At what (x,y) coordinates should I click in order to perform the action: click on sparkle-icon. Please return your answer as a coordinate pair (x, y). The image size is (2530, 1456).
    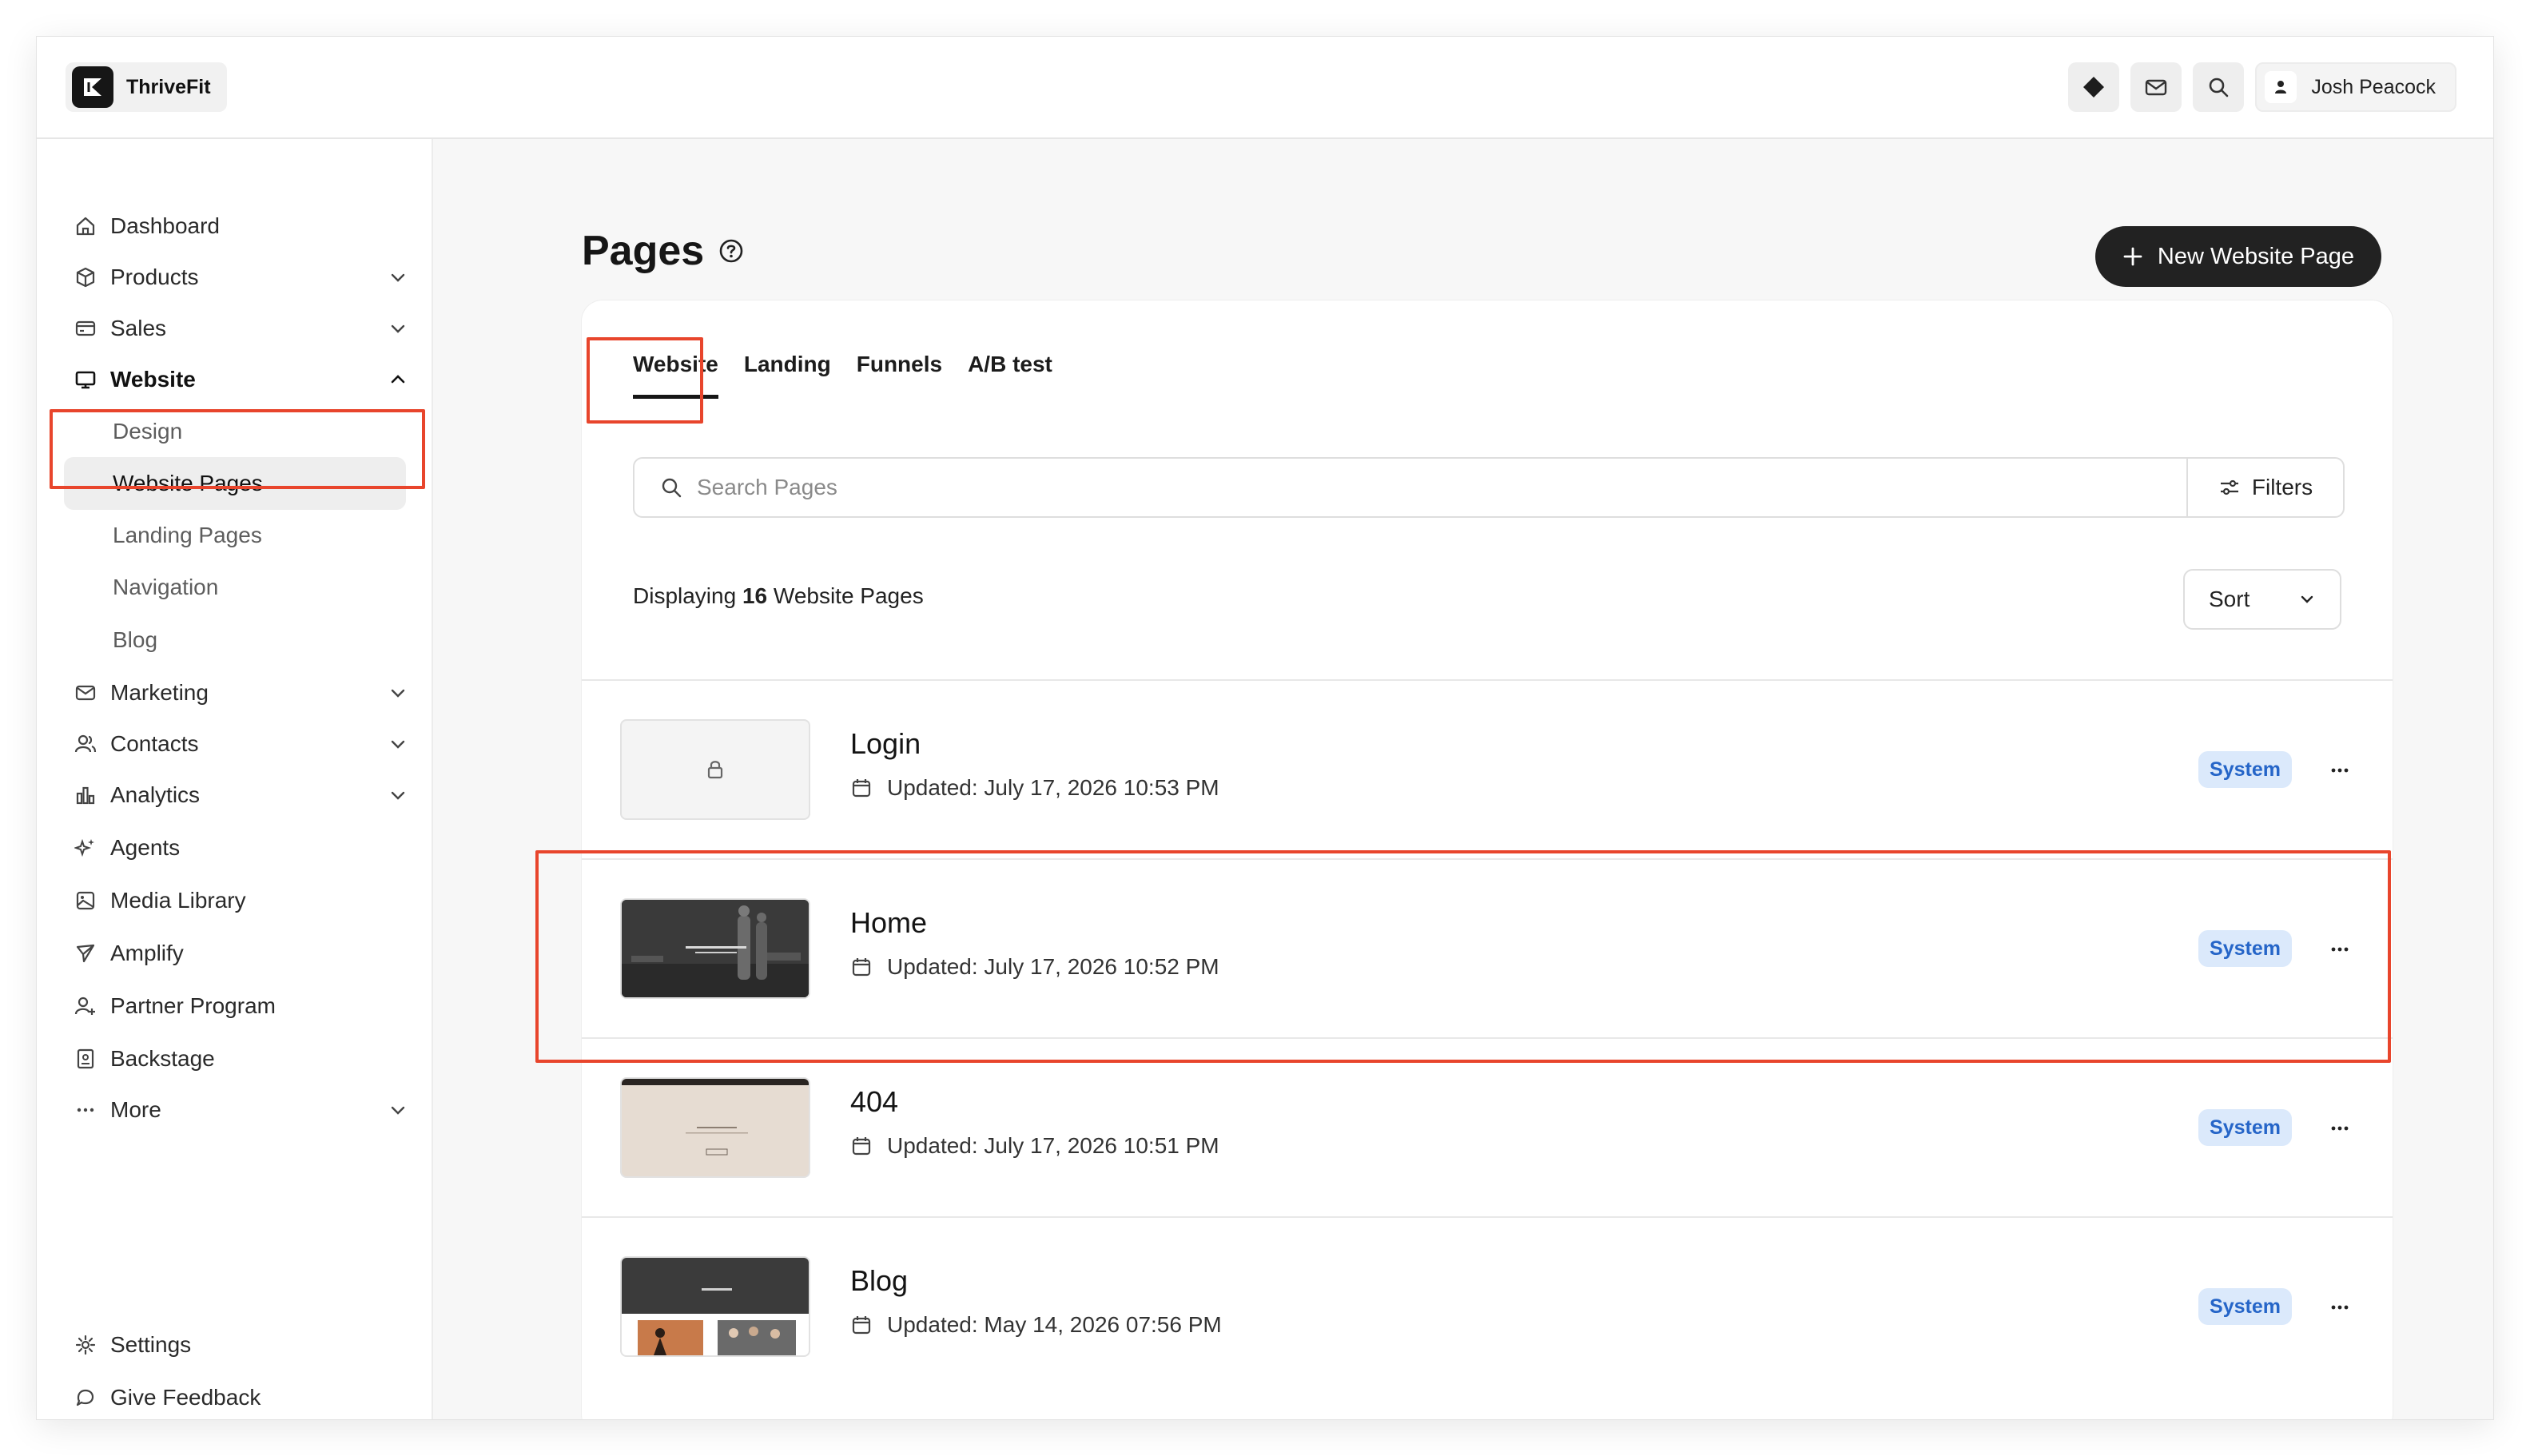
    Looking at the image, I should click on (85, 848).